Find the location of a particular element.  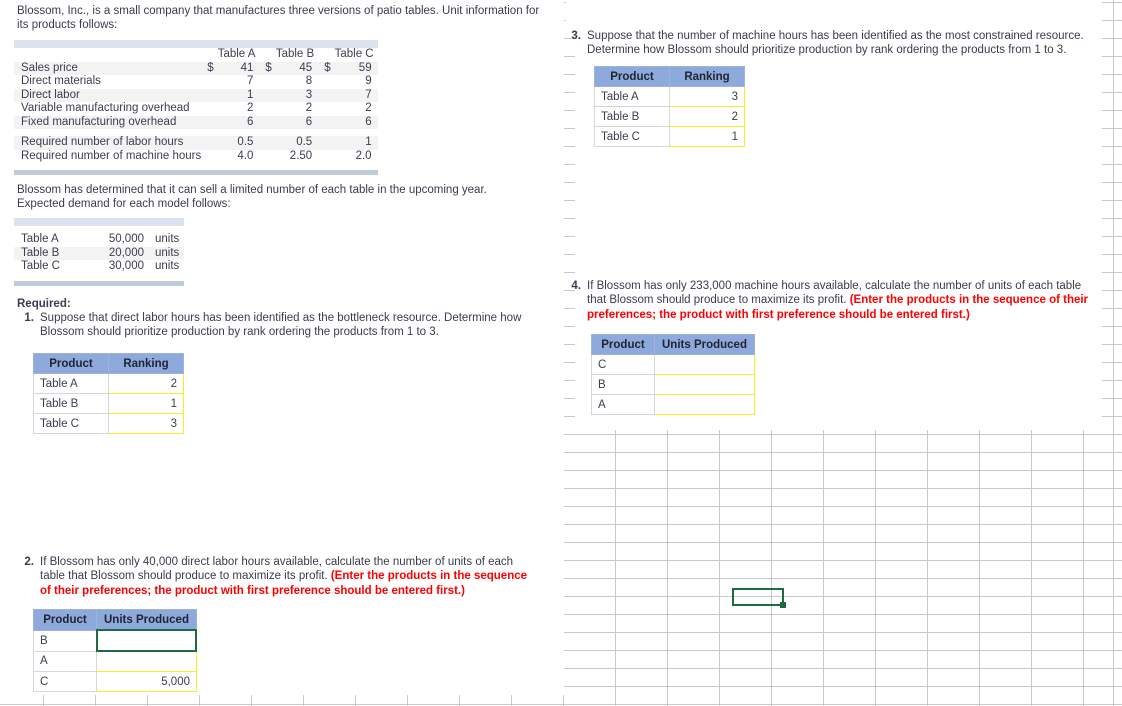

table-row: Table A 3 is located at coordinates (669, 96).